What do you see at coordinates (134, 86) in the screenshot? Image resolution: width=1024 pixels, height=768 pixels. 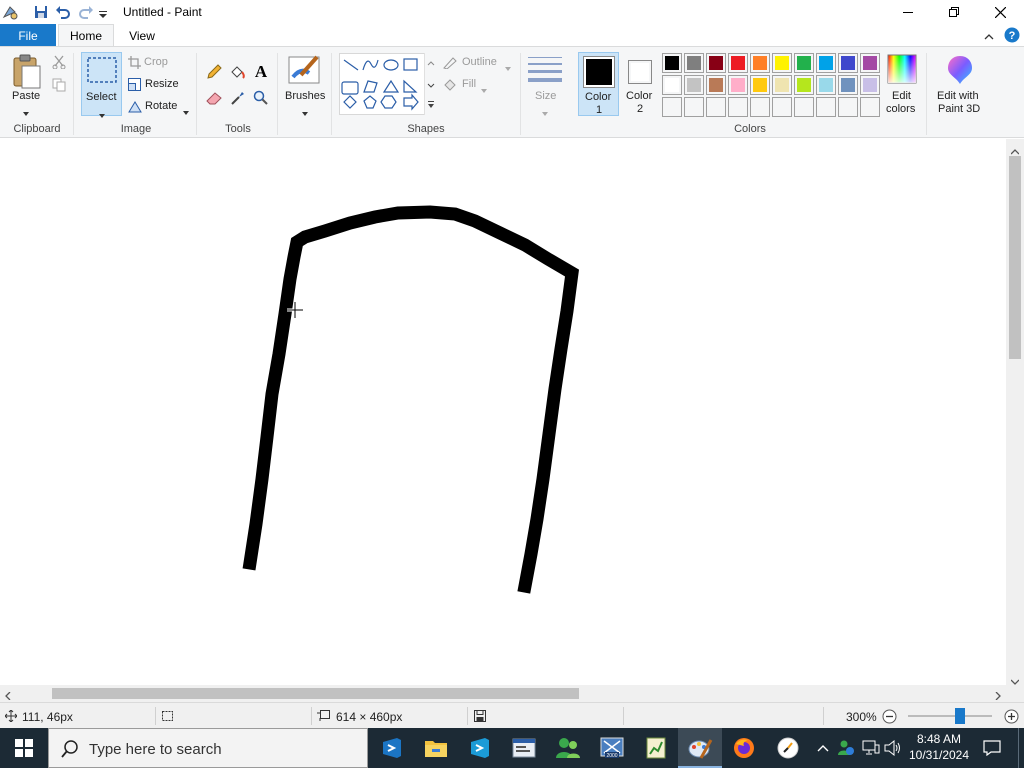 I see `resize-icon` at bounding box center [134, 86].